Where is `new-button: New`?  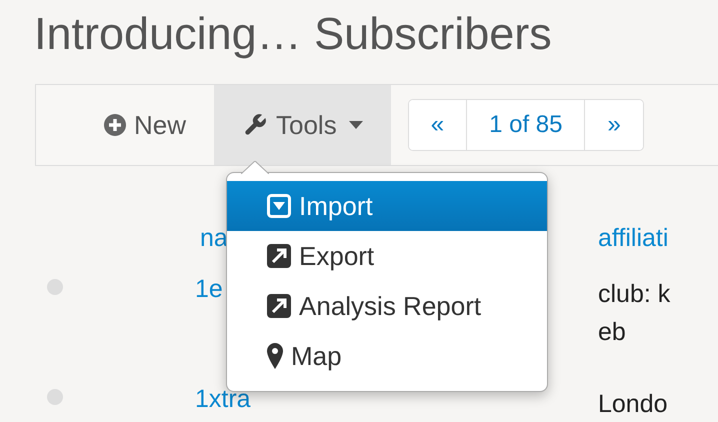 new-button: New is located at coordinates (145, 125).